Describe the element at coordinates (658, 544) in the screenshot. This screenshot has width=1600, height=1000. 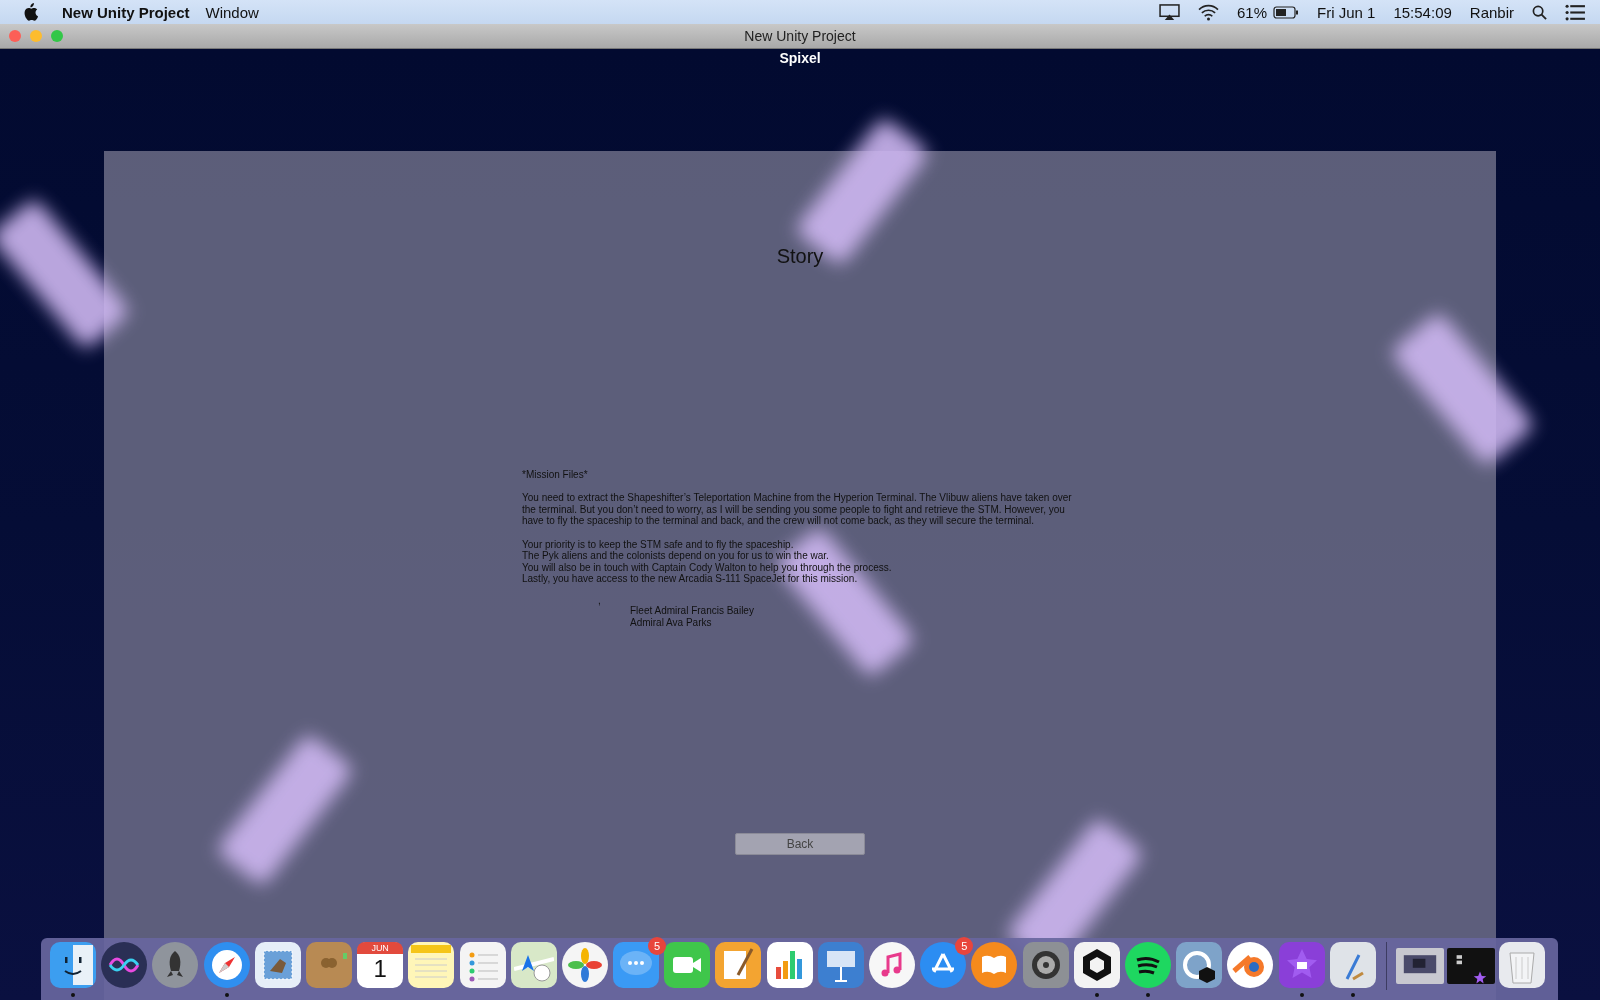
I see `mission-line: Your priority is to keep the STM safe and to fly the spaceship.` at that location.